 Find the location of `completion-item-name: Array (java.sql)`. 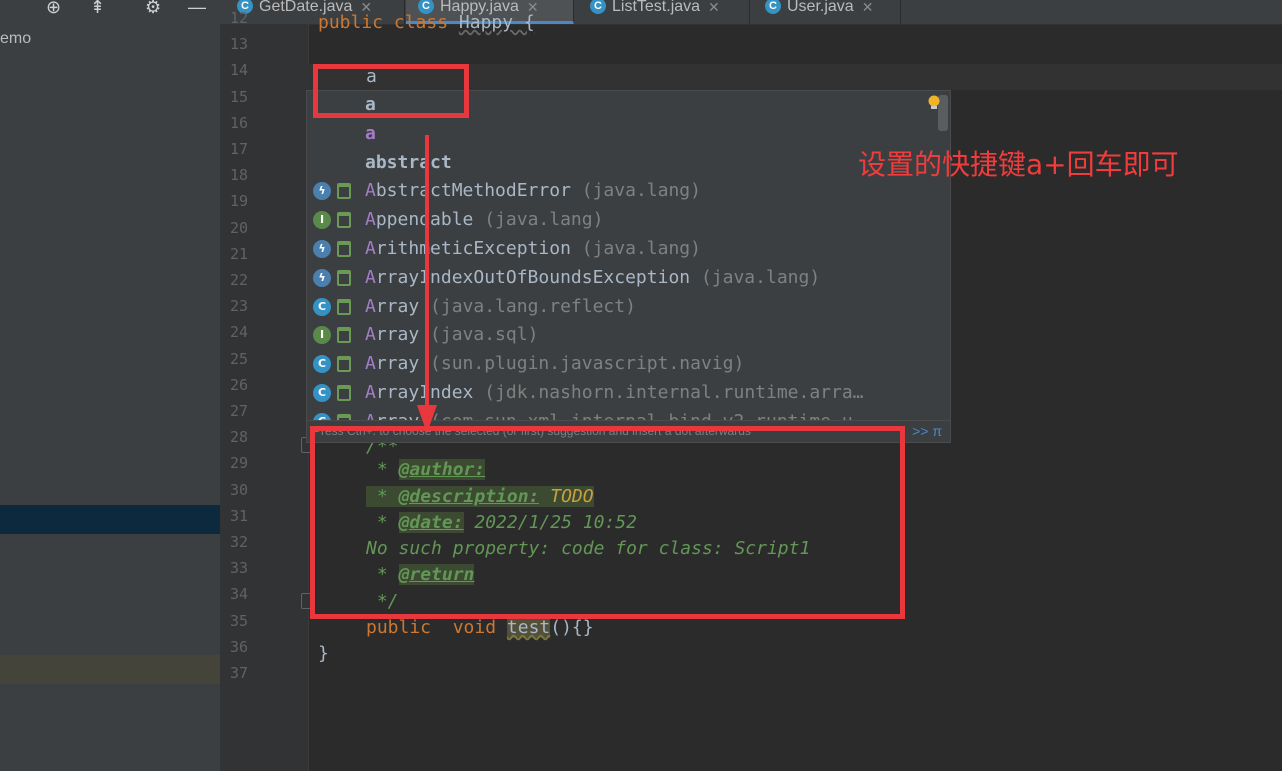

completion-item-name: Array (java.sql) is located at coordinates (451, 335).